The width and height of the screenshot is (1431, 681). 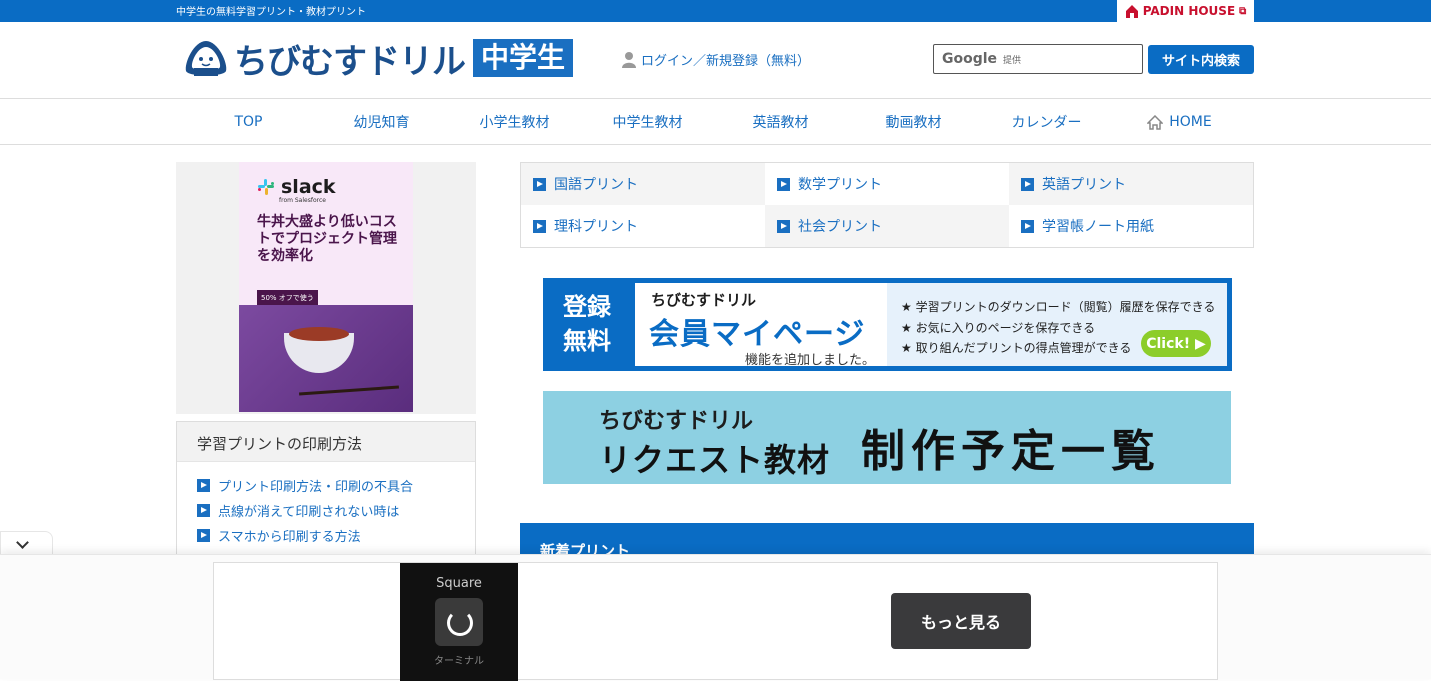 I want to click on request-banner-right-title: 制作予定一覧, so click(x=1011, y=451).